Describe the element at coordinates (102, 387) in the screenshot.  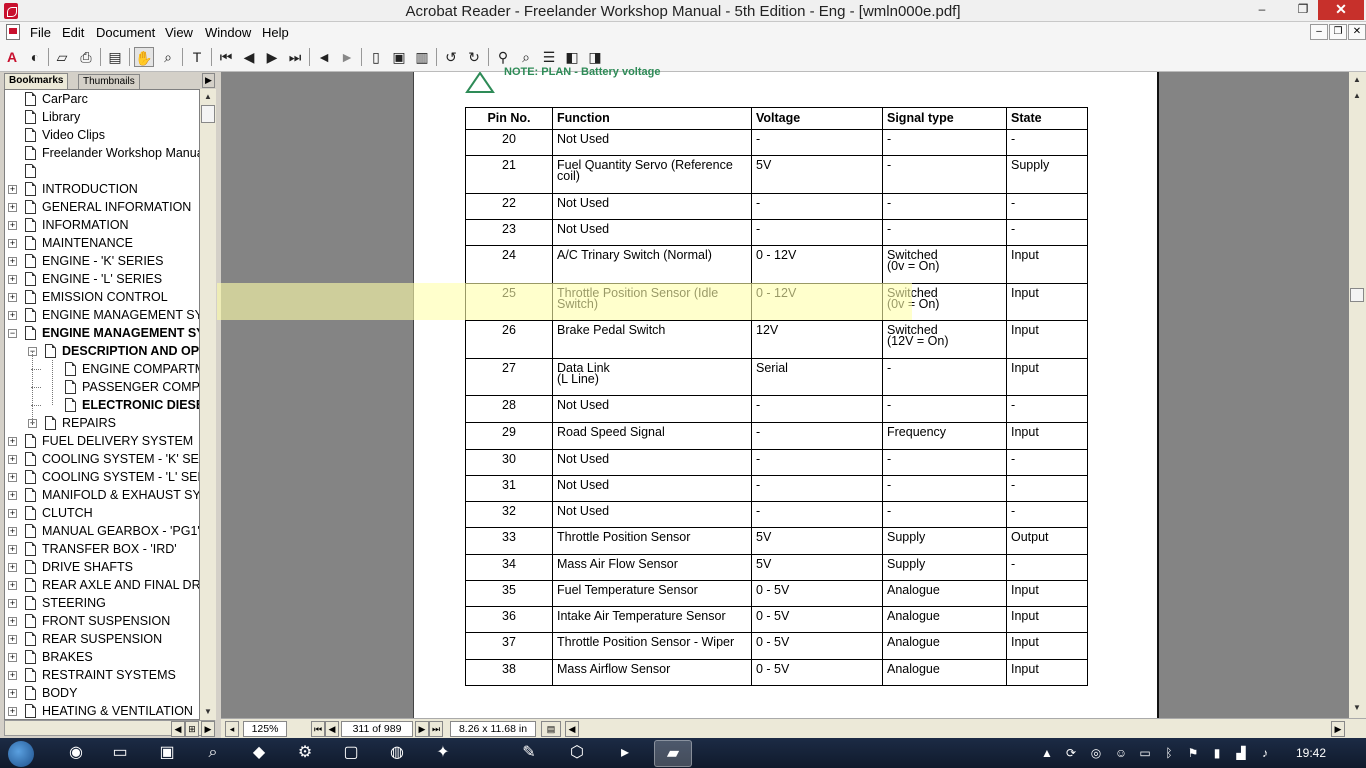
I see `bookmark-item: PASSENGER COMPA` at that location.